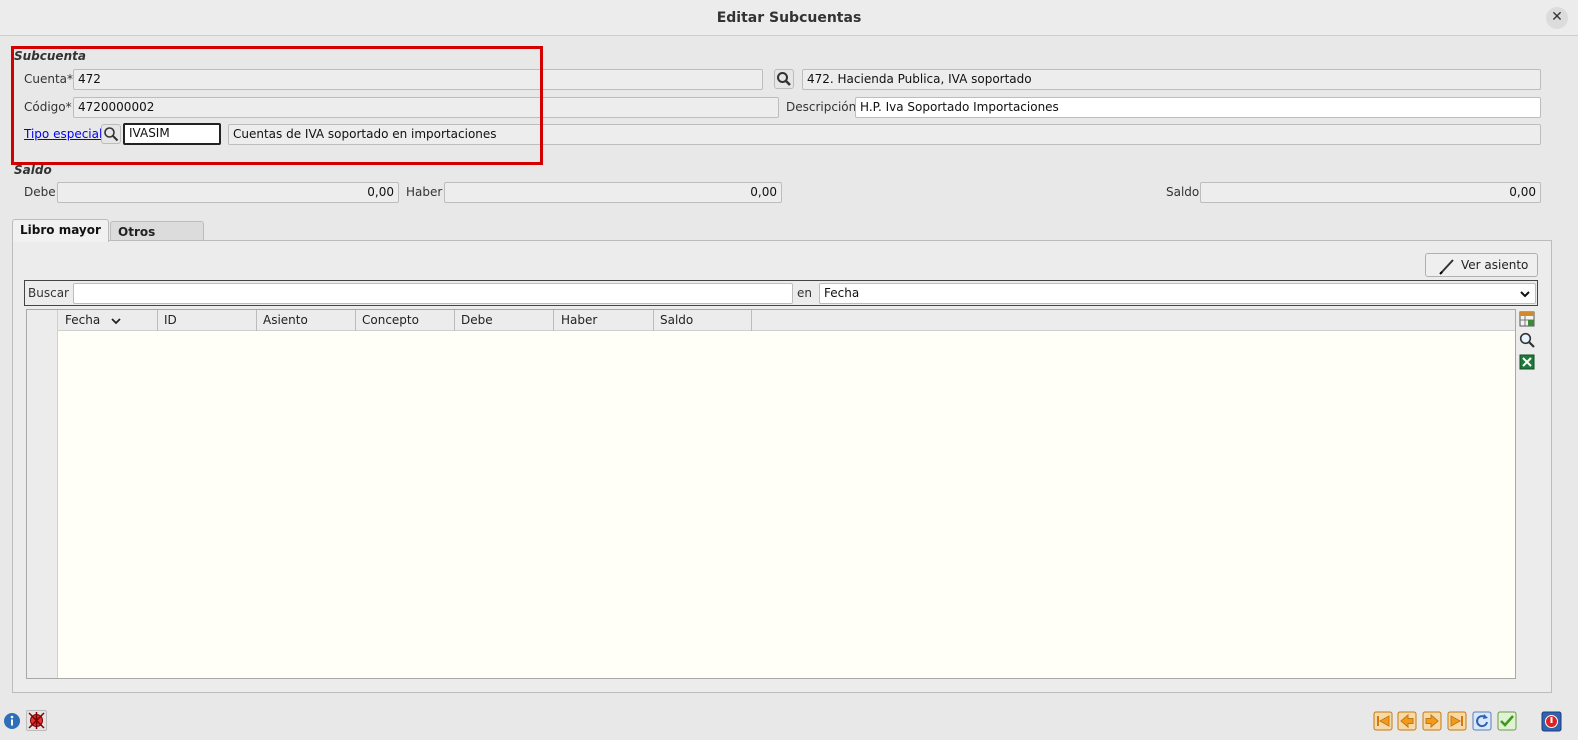 Image resolution: width=1578 pixels, height=740 pixels. I want to click on saldo-section-title: Saldo, so click(33, 170).